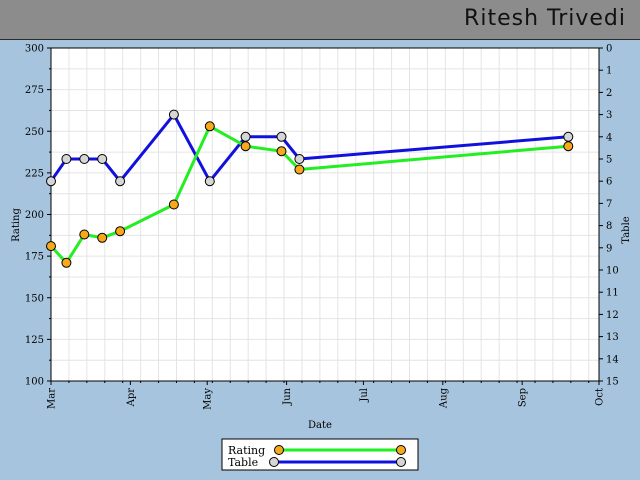  What do you see at coordinates (523, 397) in the screenshot?
I see `x-tick-label: Sep` at bounding box center [523, 397].